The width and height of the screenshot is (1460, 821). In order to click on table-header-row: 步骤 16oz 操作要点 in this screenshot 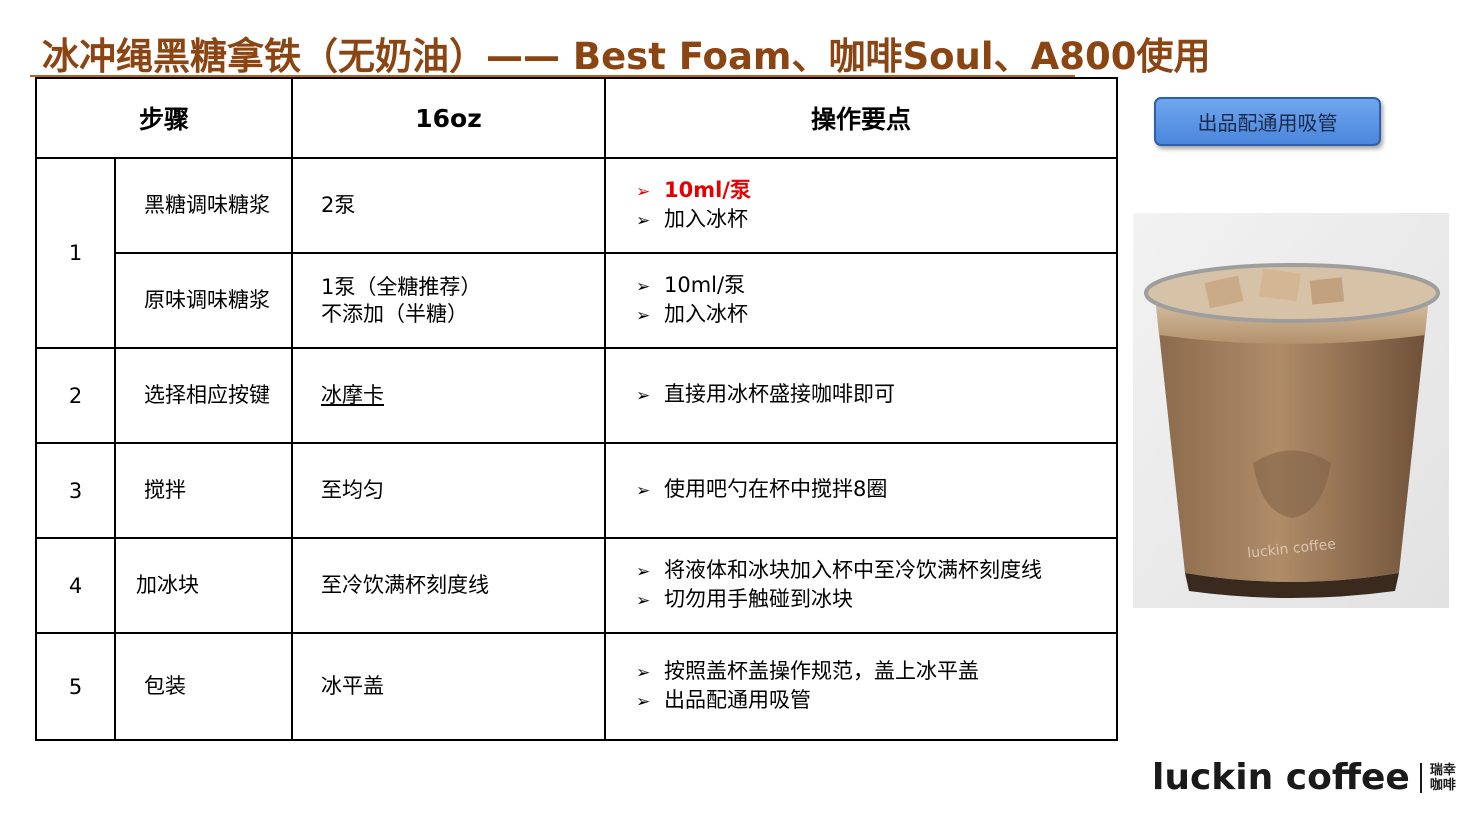, I will do `click(576, 118)`.